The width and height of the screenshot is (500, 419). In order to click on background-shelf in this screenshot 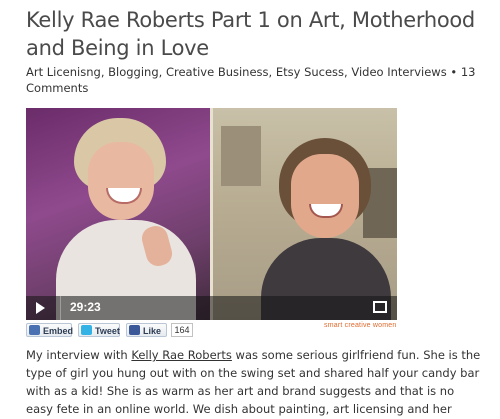, I will do `click(241, 156)`.